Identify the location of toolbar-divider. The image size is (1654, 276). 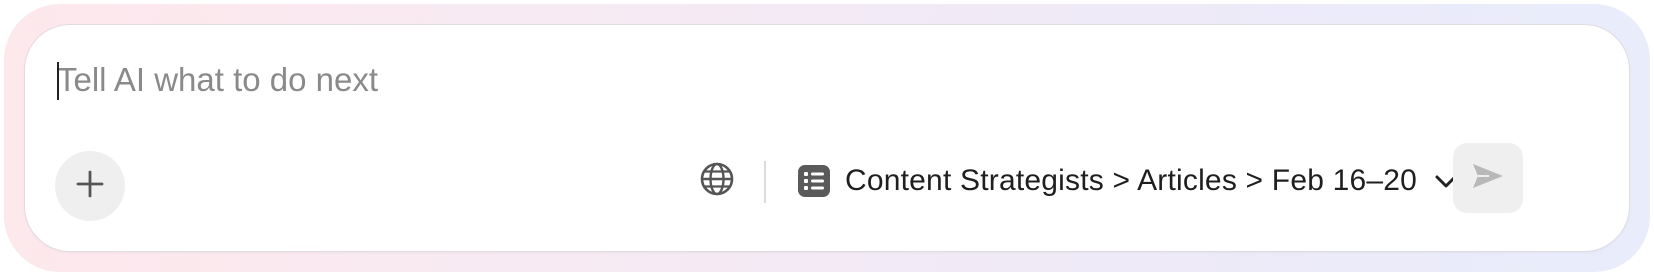
(765, 182).